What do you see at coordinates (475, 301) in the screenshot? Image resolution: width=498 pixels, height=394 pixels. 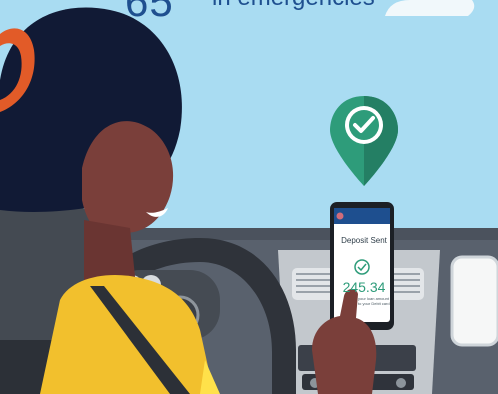 I see `right-vent` at bounding box center [475, 301].